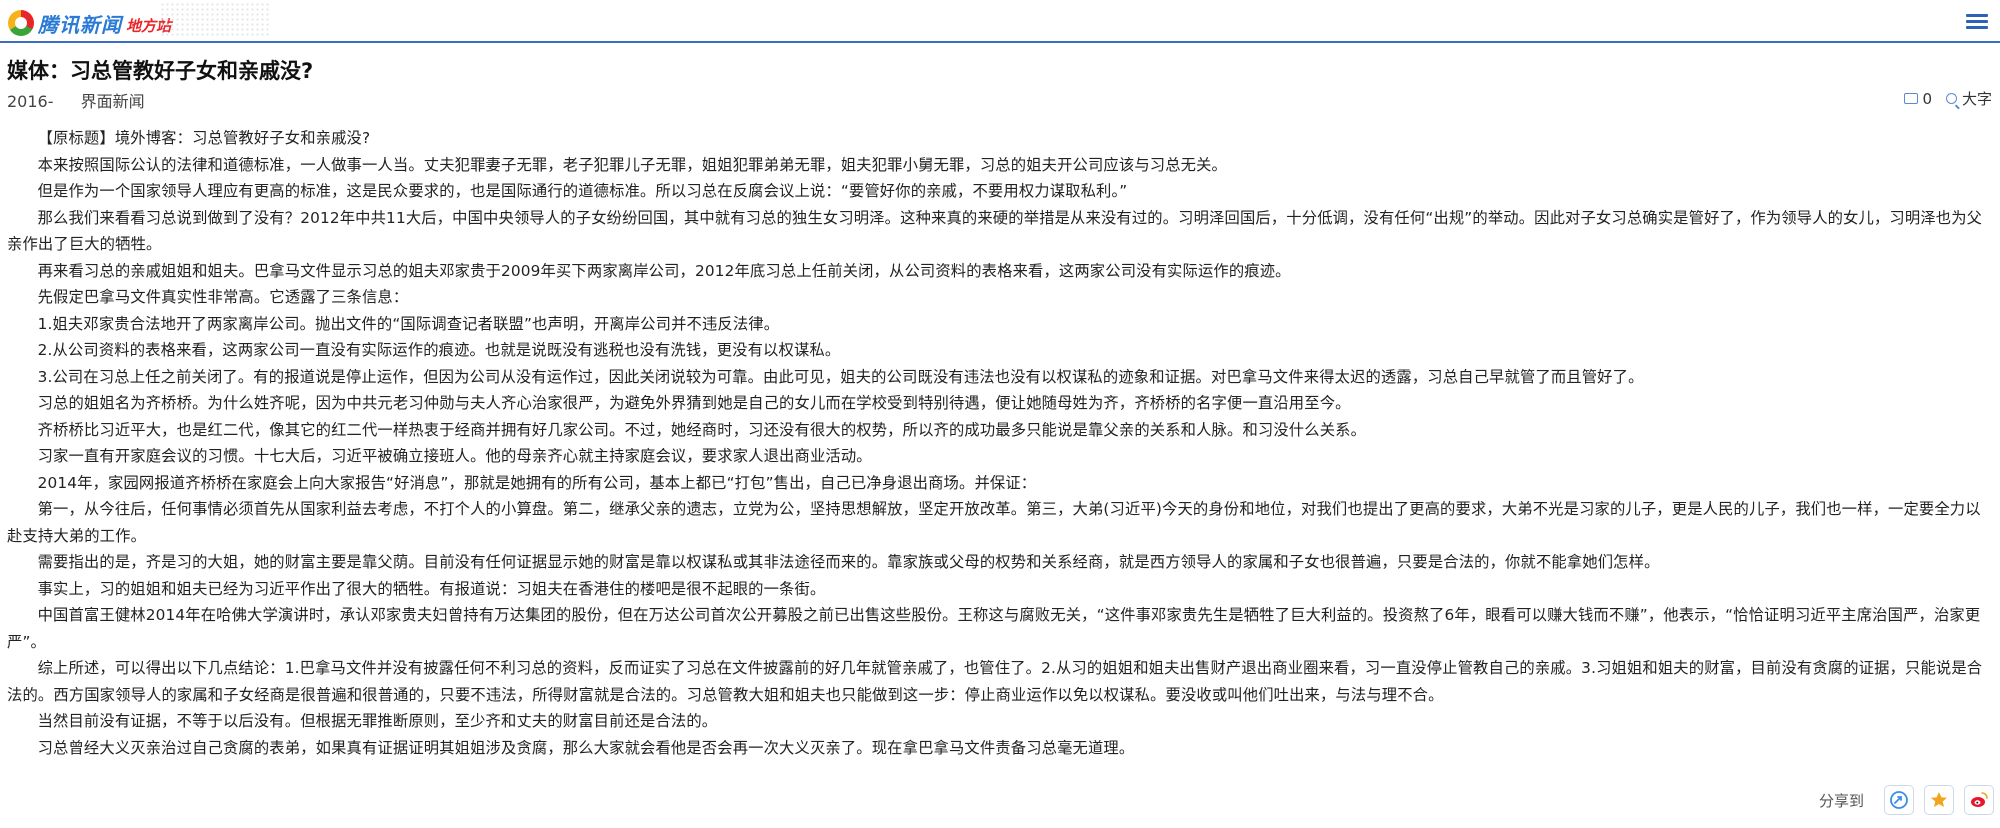 The image size is (2000, 828). Describe the element at coordinates (223, 297) in the screenshot. I see `article-paragraph: 先假定巴拿马文件真实性非常高。它透露了三条信息：` at that location.